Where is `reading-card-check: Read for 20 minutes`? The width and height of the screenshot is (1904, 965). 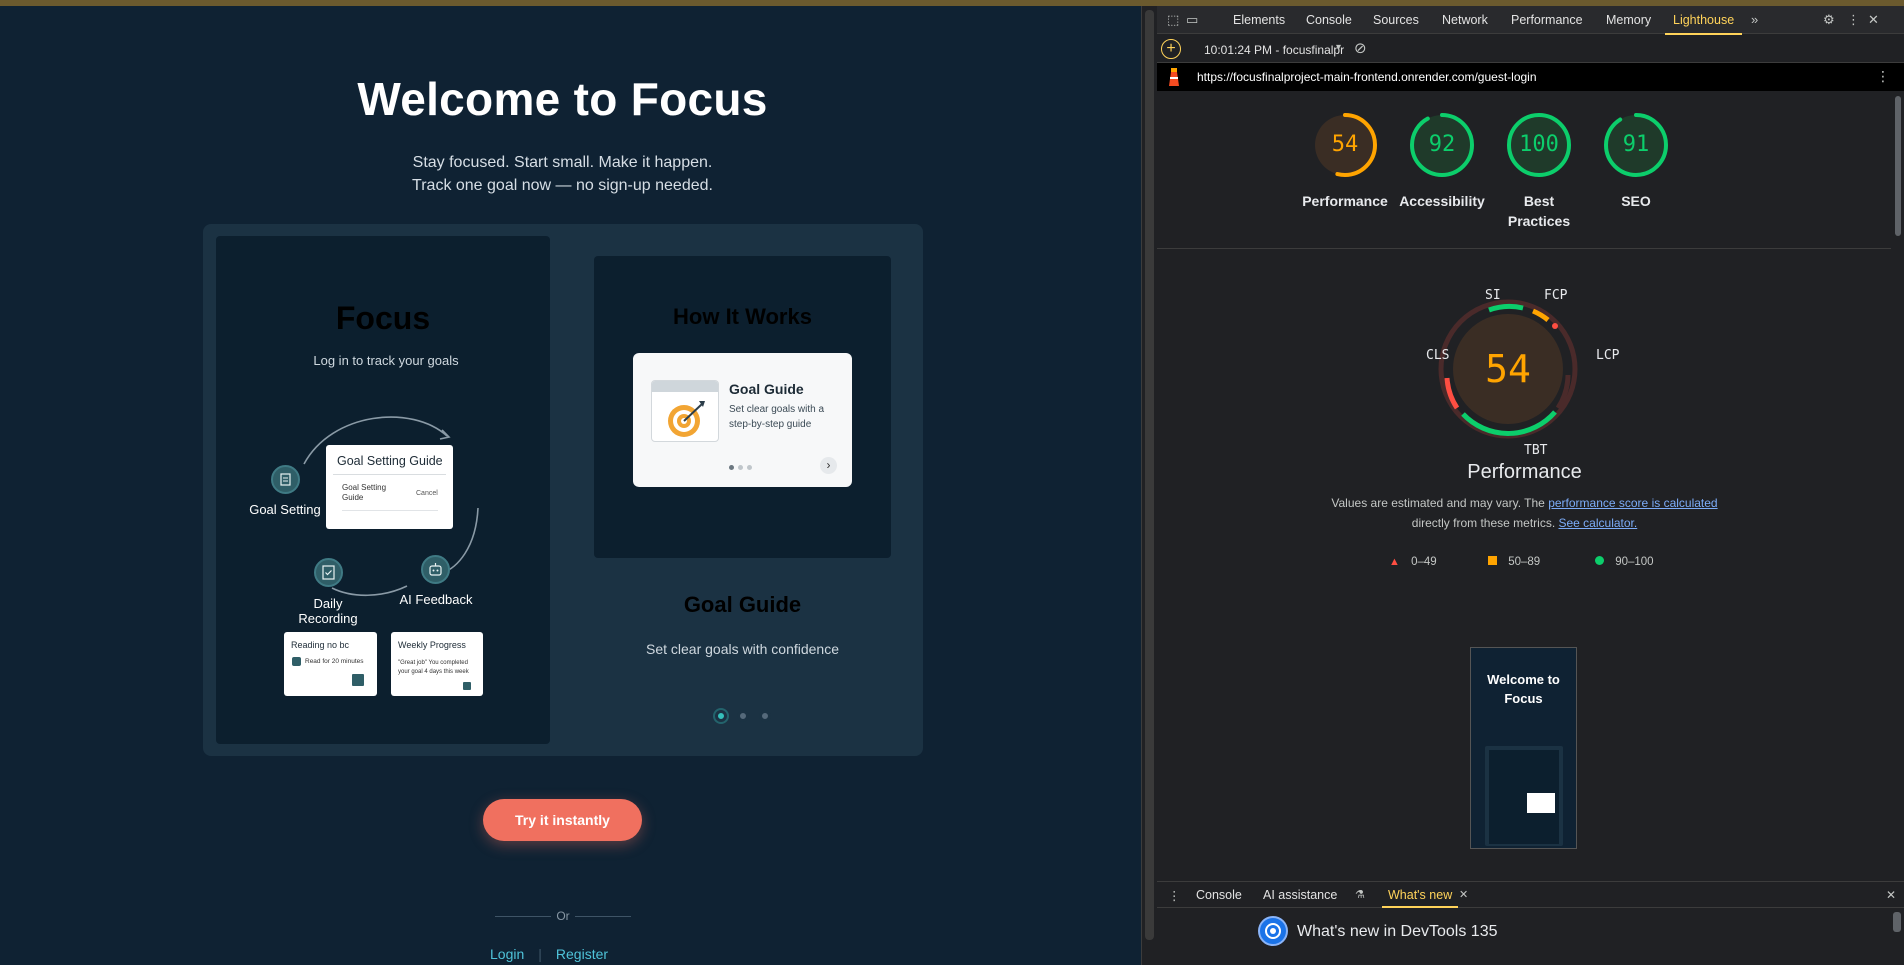 reading-card-check: Read for 20 minutes is located at coordinates (334, 661).